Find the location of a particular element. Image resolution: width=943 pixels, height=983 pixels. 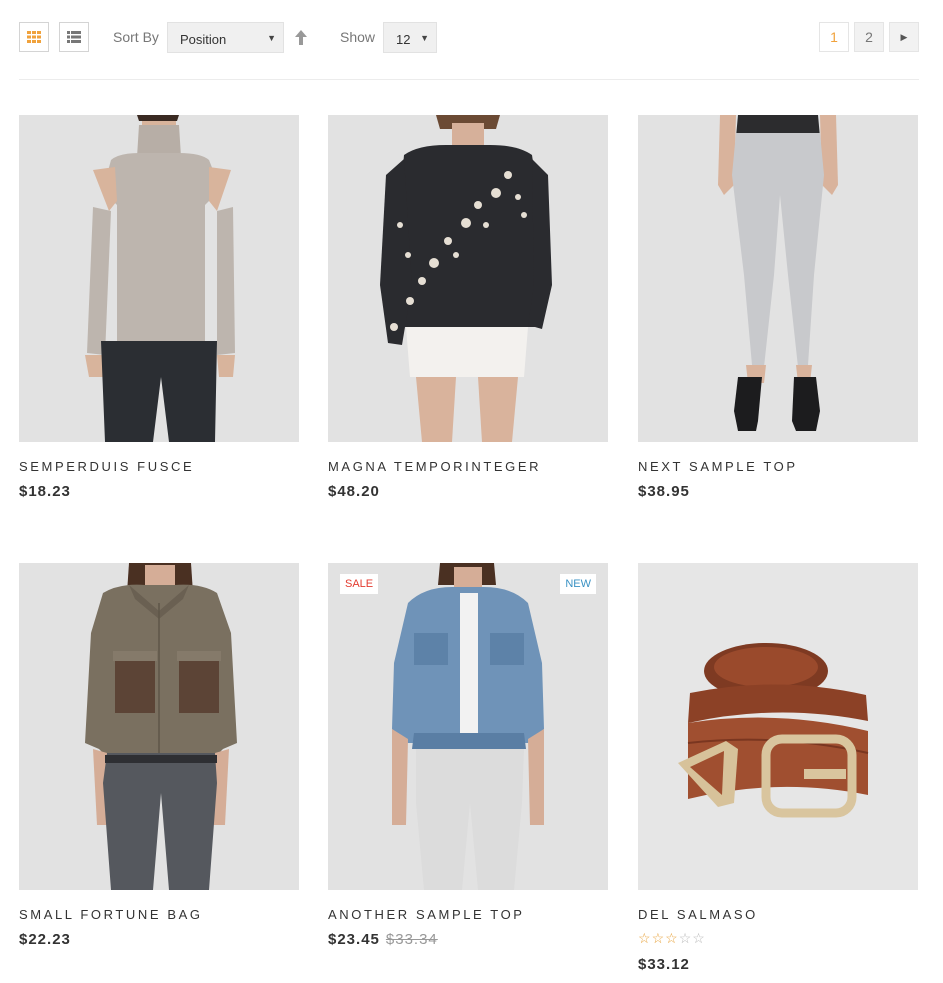

limit-value: 12 is located at coordinates (403, 39).